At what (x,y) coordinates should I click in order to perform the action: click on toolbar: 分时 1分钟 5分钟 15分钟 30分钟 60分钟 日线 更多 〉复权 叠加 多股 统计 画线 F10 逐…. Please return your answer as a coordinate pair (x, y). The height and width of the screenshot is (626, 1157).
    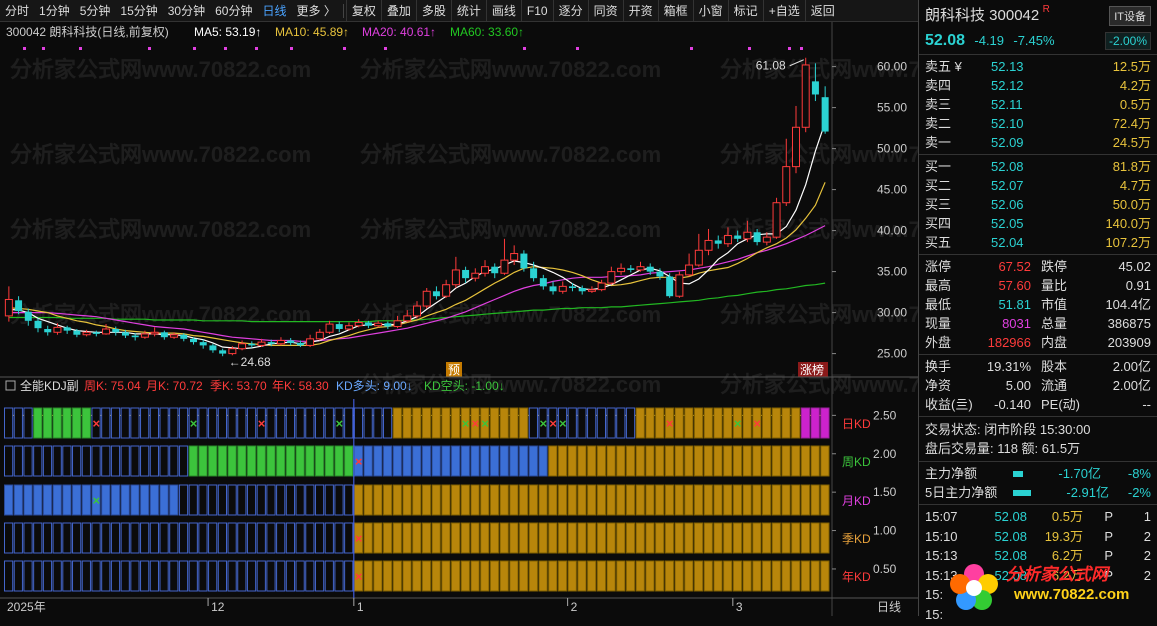
    Looking at the image, I should click on (459, 11).